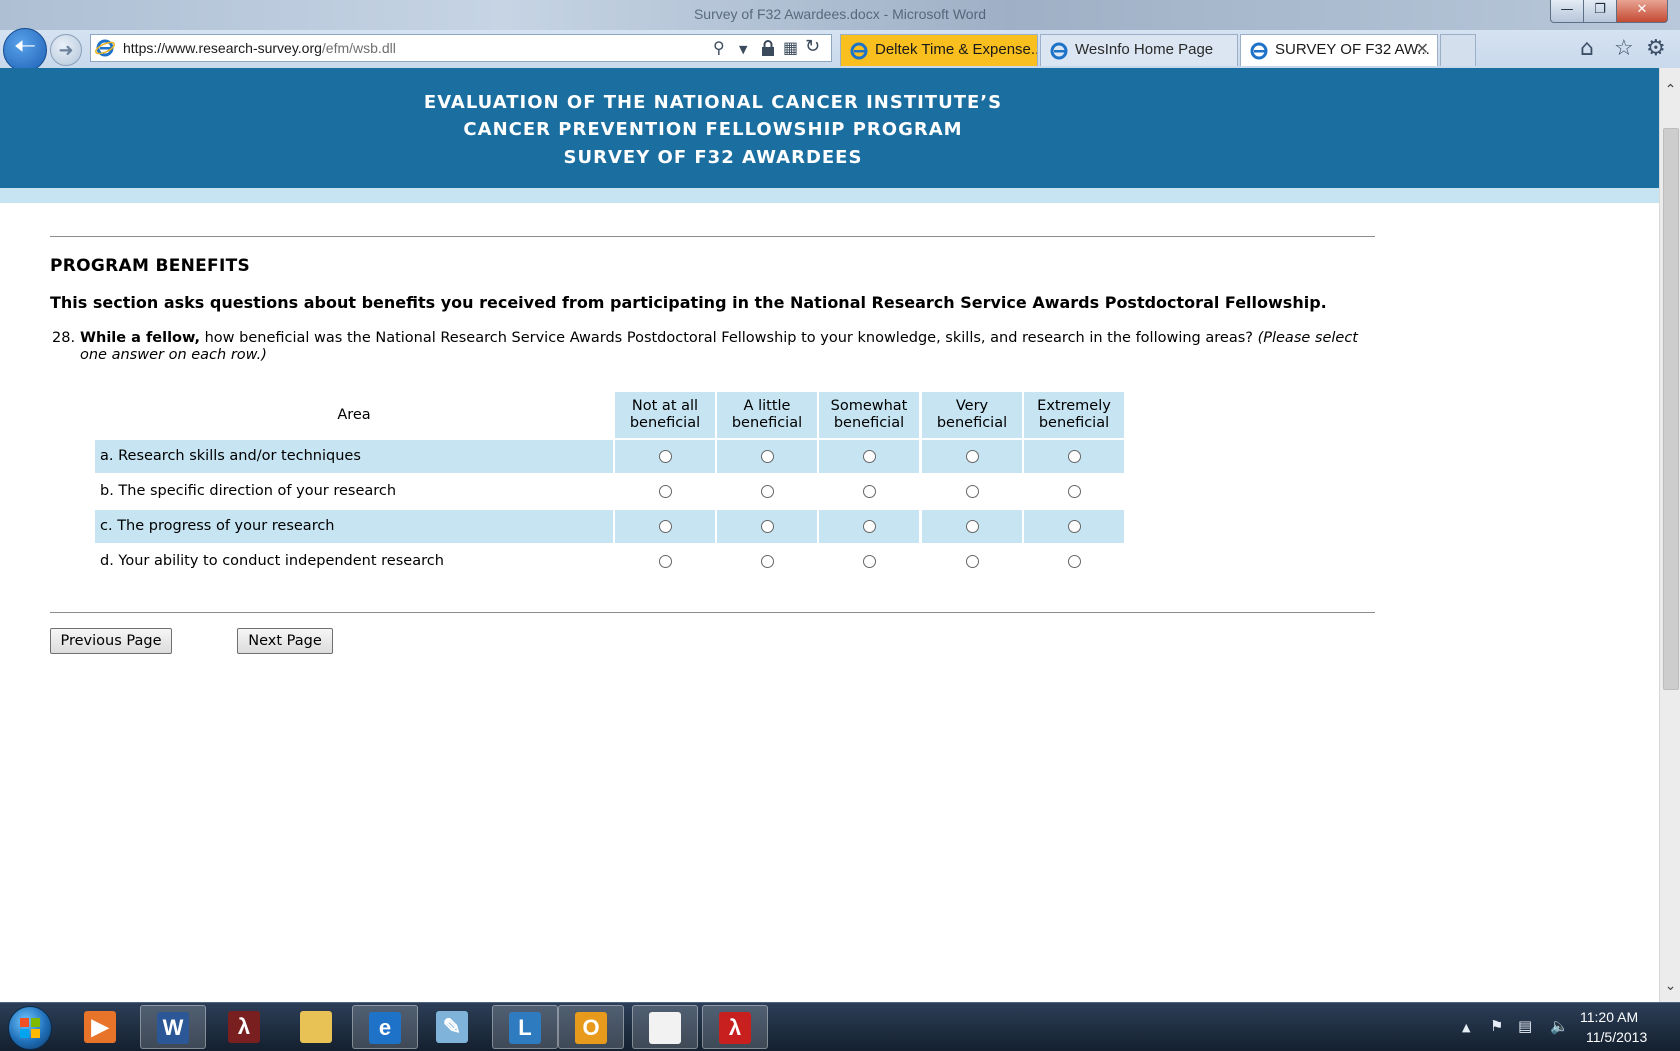 The image size is (1680, 1051). I want to click on clock-date: 11/5/2013, so click(1616, 1037).